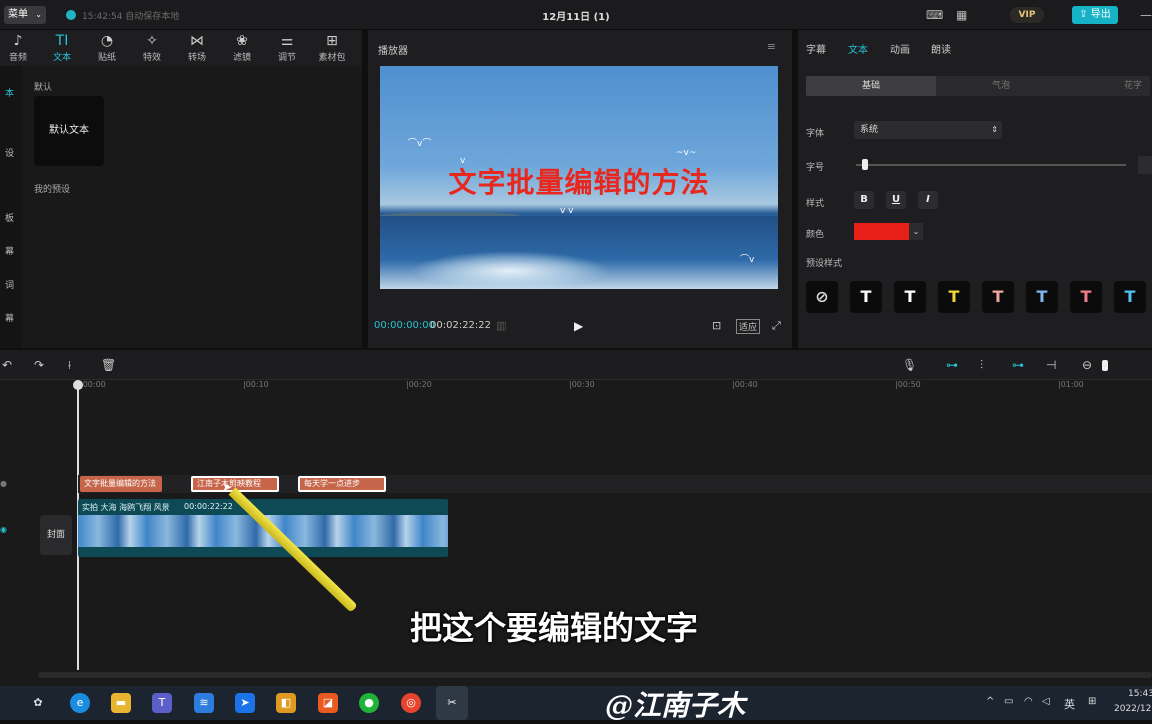 This screenshot has height=724, width=1152. Describe the element at coordinates (1095, 15) in the screenshot. I see `export-button: ⇪ 导出` at that location.